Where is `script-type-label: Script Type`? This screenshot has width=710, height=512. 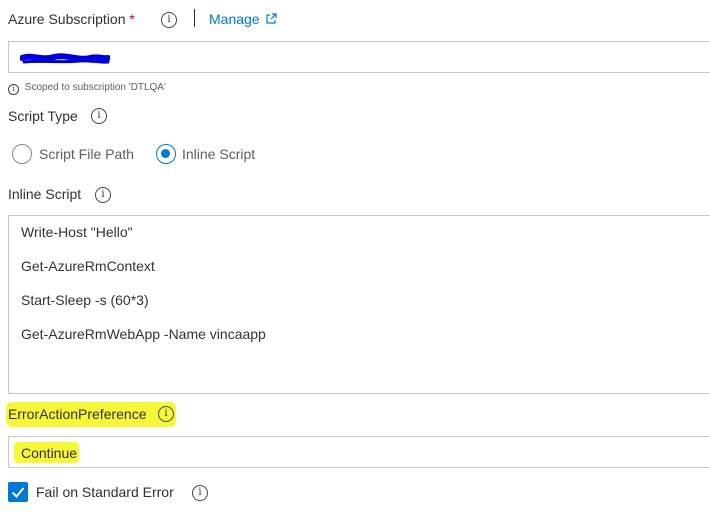 script-type-label: Script Type is located at coordinates (43, 116).